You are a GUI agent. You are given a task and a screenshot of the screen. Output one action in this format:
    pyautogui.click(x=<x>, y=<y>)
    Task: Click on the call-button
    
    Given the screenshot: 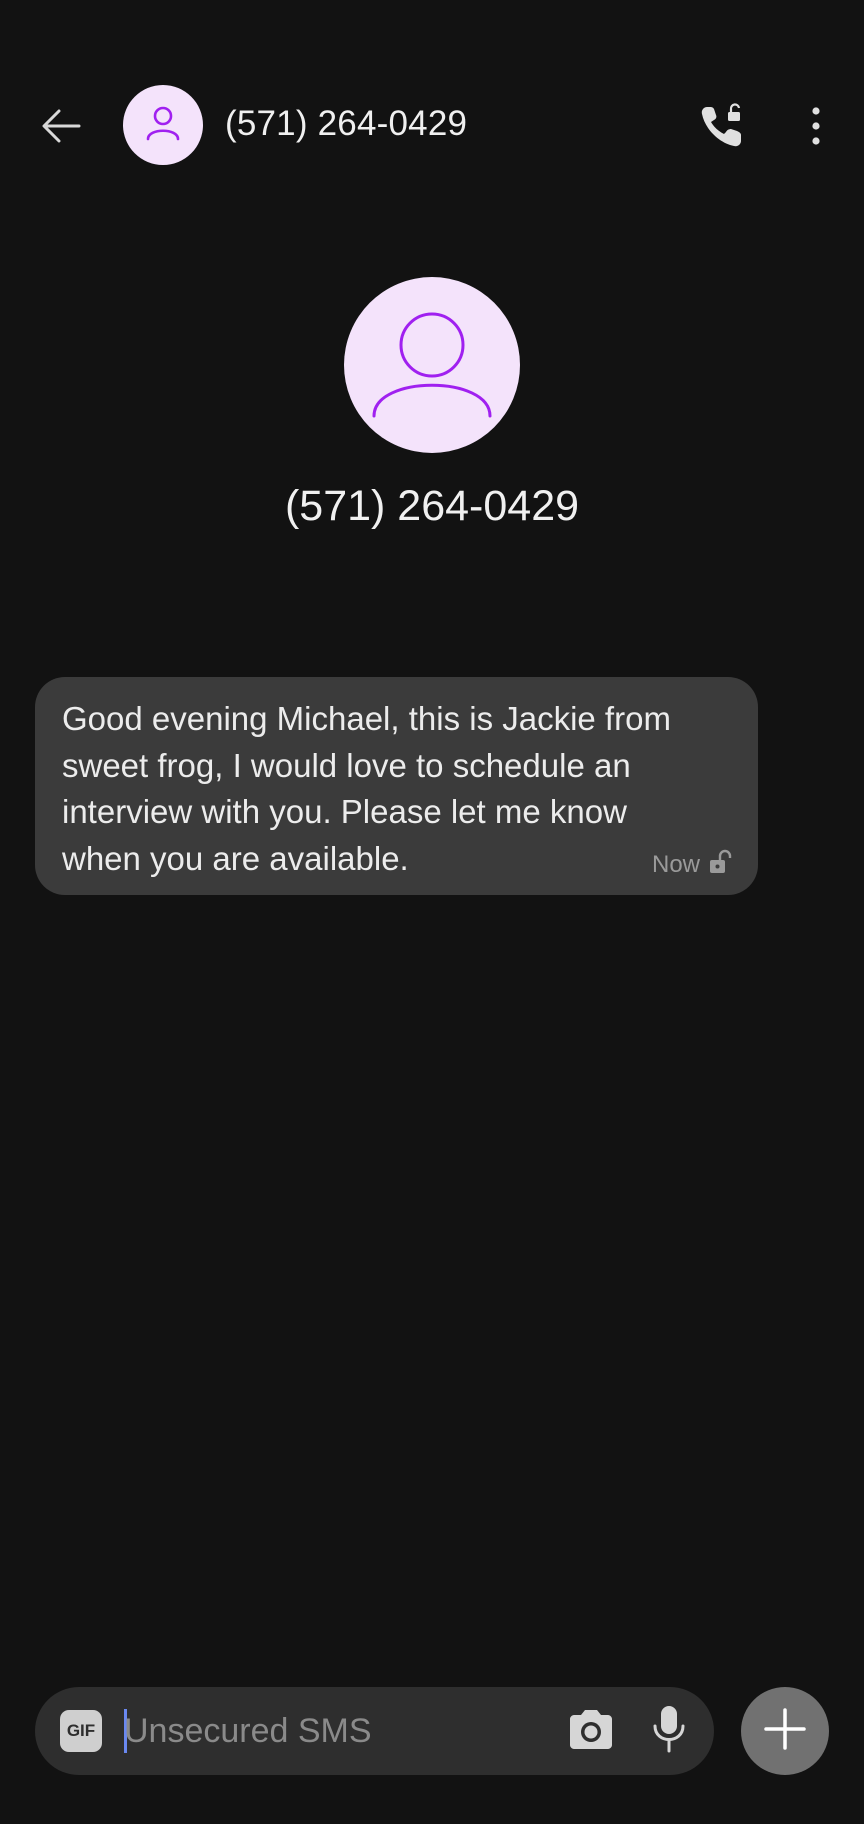 What is the action you would take?
    pyautogui.click(x=722, y=128)
    